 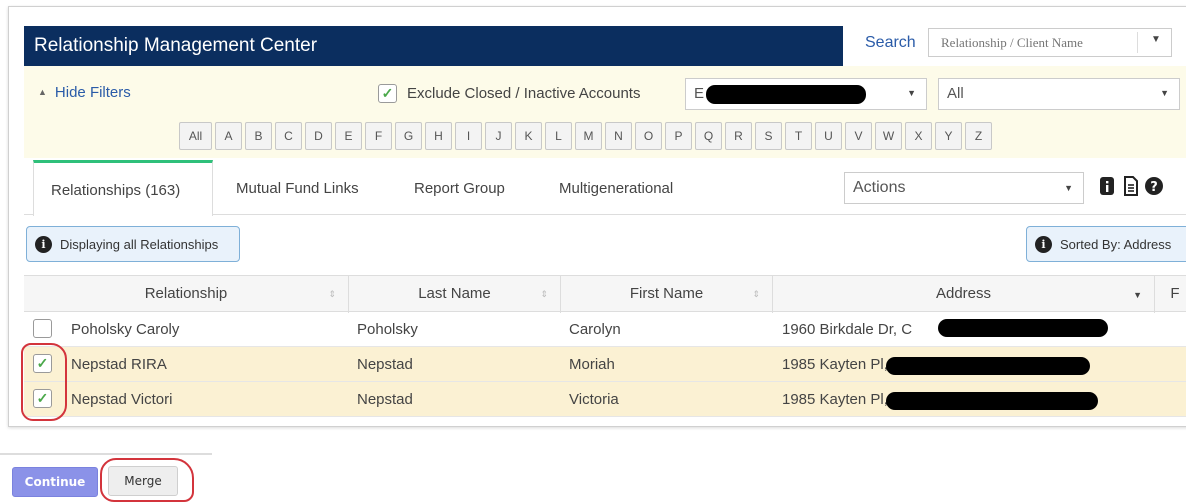 I want to click on column-header-address: Address ▼, so click(x=964, y=294).